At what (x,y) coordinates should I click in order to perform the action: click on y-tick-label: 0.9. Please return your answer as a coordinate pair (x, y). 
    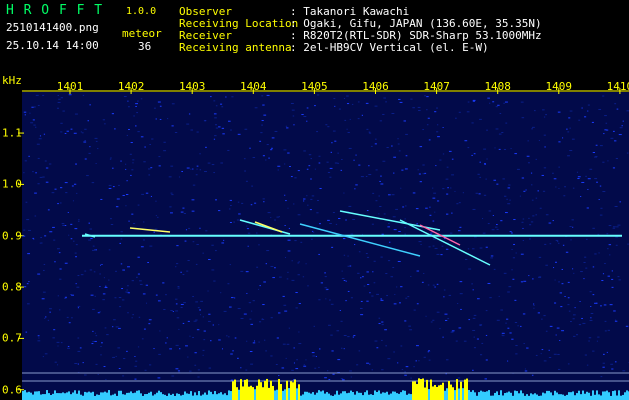
    Looking at the image, I should click on (12, 236).